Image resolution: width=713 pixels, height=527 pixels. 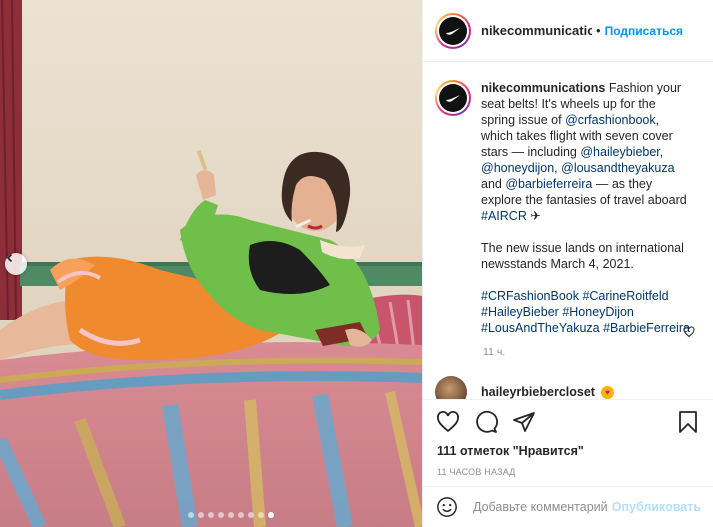 What do you see at coordinates (520, 312) in the screenshot?
I see `hashtag: #HaileyBieber` at bounding box center [520, 312].